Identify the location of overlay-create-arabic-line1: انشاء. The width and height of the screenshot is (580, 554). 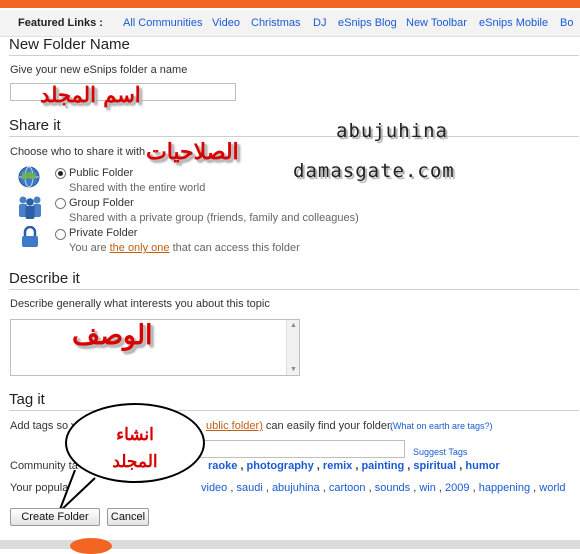
(135, 435).